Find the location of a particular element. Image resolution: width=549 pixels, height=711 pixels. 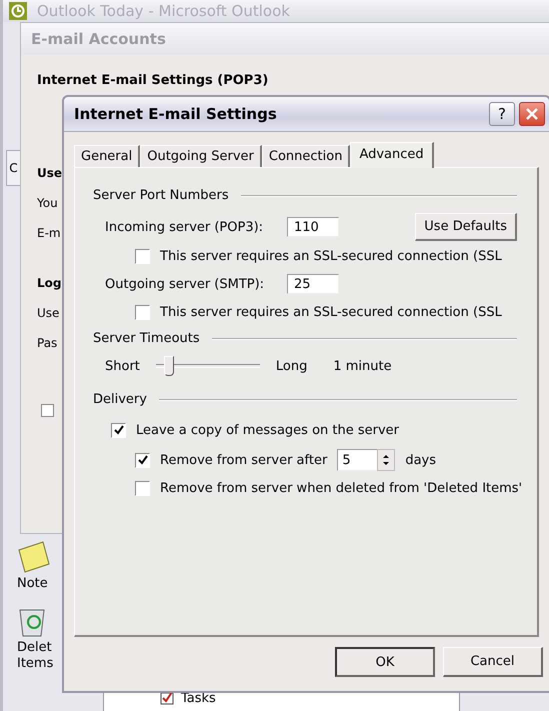

tab: Outgoing Server is located at coordinates (201, 156).